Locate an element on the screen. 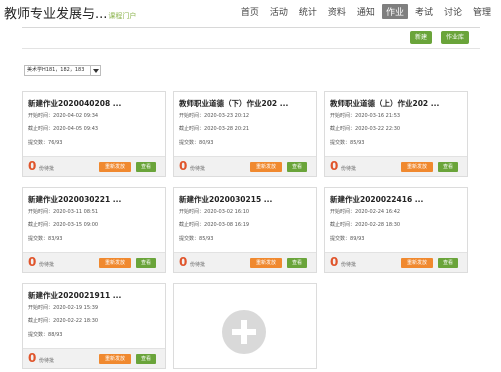  nav-item-manage: 管理 is located at coordinates (482, 11).